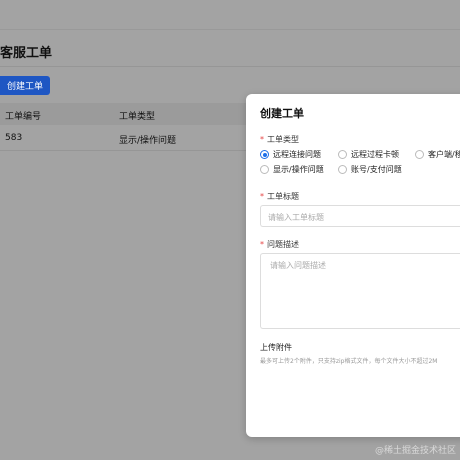  Describe the element at coordinates (290, 154) in the screenshot. I see `radio-remote-connection: 远程连接问题` at that location.